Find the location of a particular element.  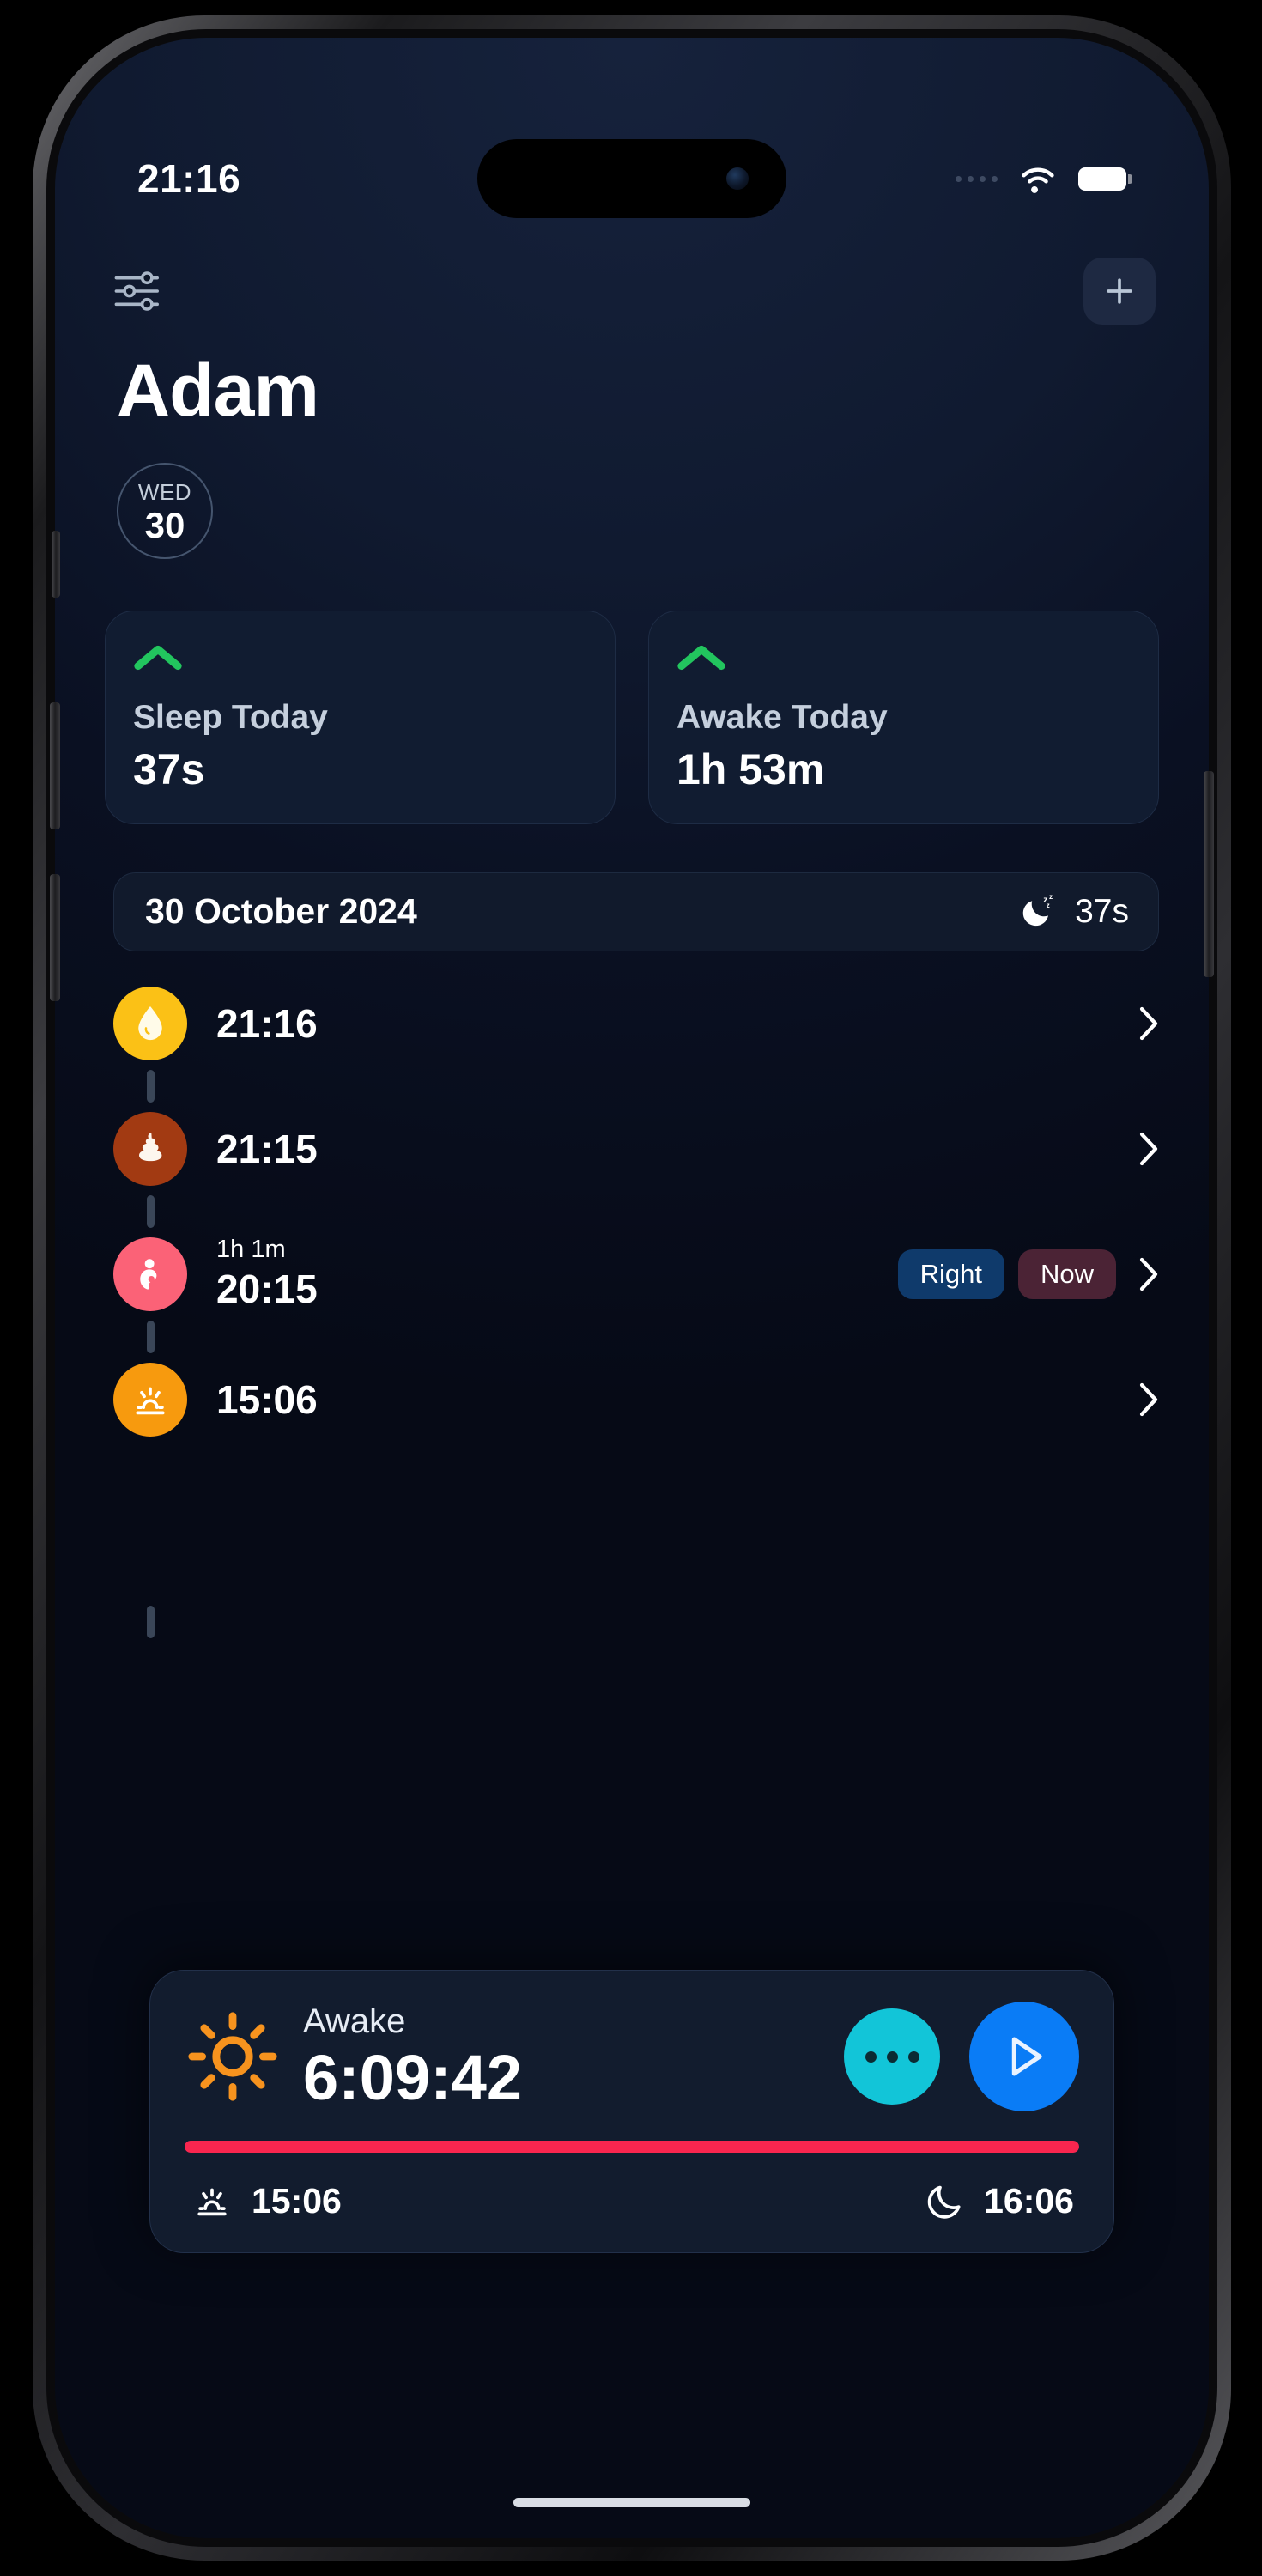

timeline-row-text: 21:16 is located at coordinates (267, 1024).